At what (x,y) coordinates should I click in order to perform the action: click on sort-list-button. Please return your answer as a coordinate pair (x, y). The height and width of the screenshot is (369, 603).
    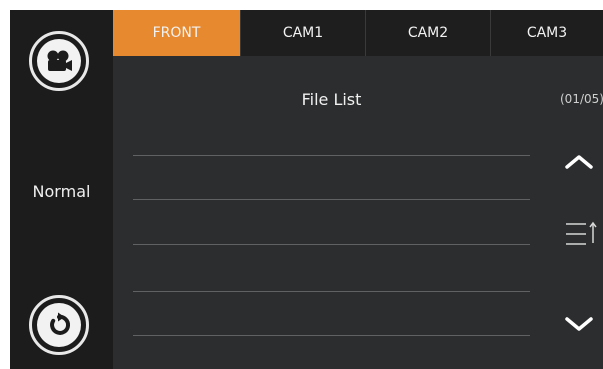
    Looking at the image, I should click on (581, 236).